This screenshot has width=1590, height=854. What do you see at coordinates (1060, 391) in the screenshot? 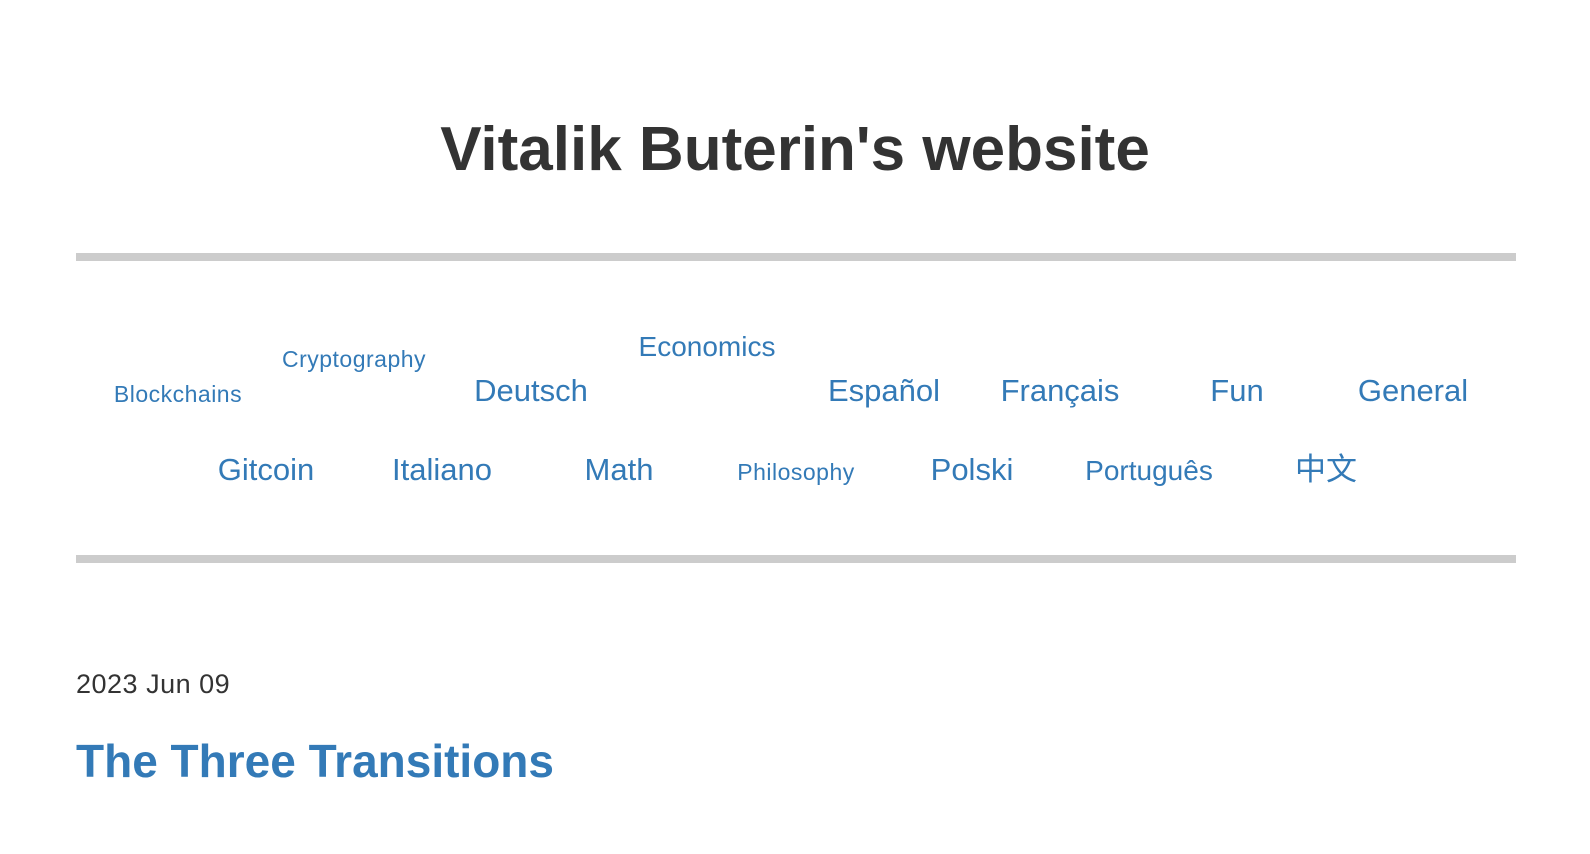
I see `category-link-francais: Français` at bounding box center [1060, 391].